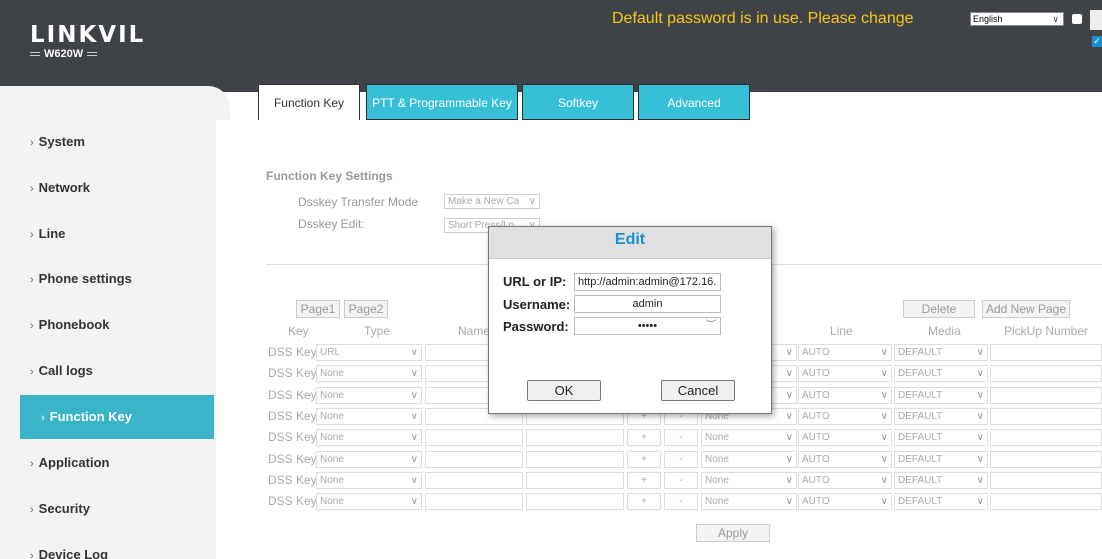 Image resolution: width=1102 pixels, height=559 pixels. I want to click on apply-button: Apply, so click(733, 533).